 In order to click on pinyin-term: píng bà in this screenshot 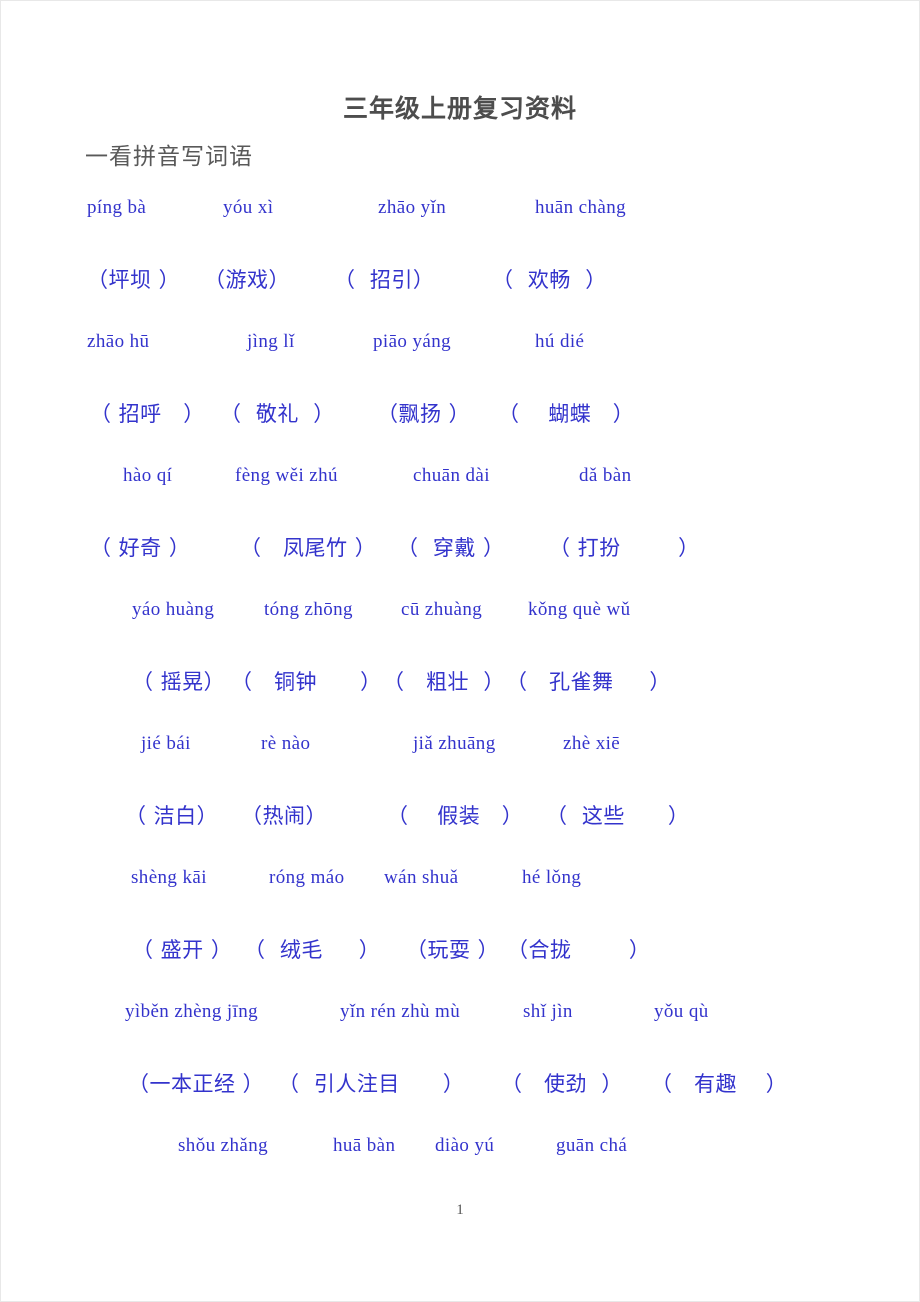, I will do `click(117, 207)`.